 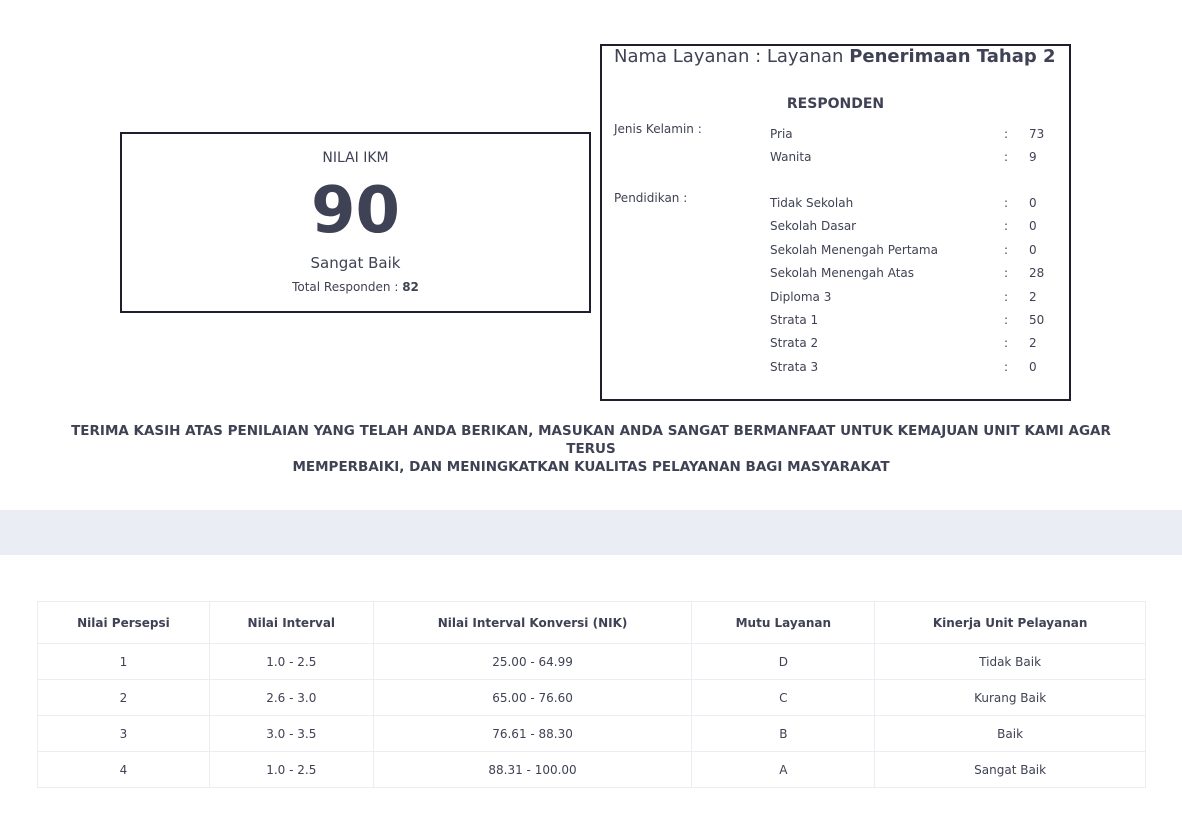 What do you see at coordinates (291, 697) in the screenshot?
I see `table-cell: 2.6 - 3.0` at bounding box center [291, 697].